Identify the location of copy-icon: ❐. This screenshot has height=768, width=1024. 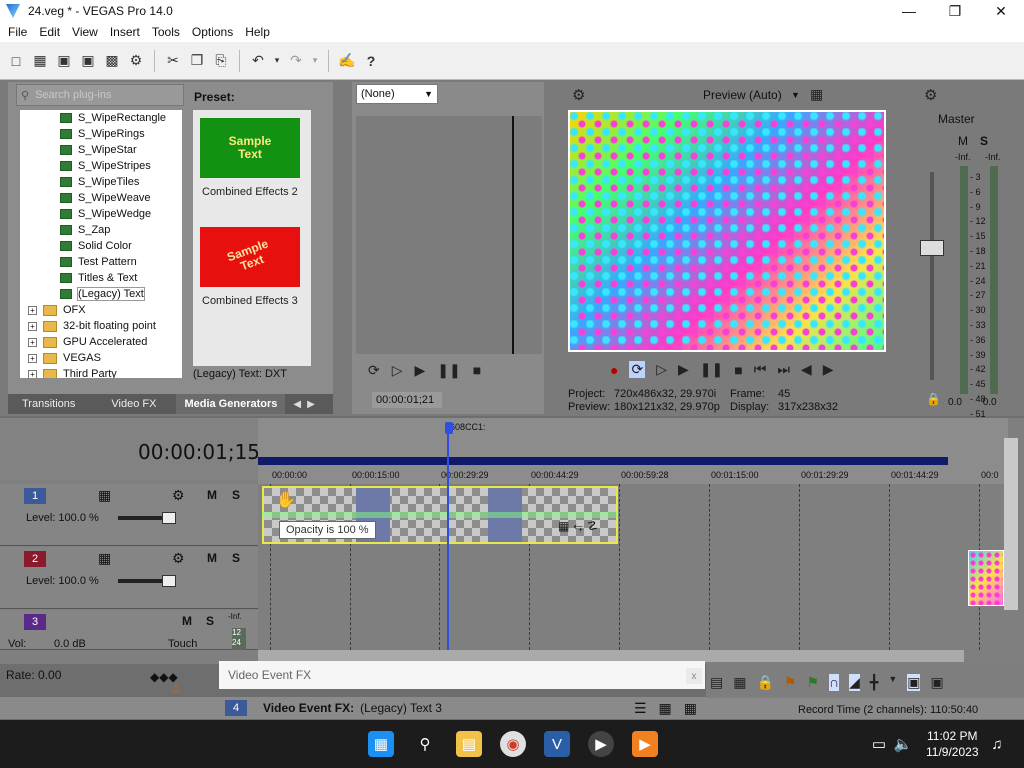
(197, 61).